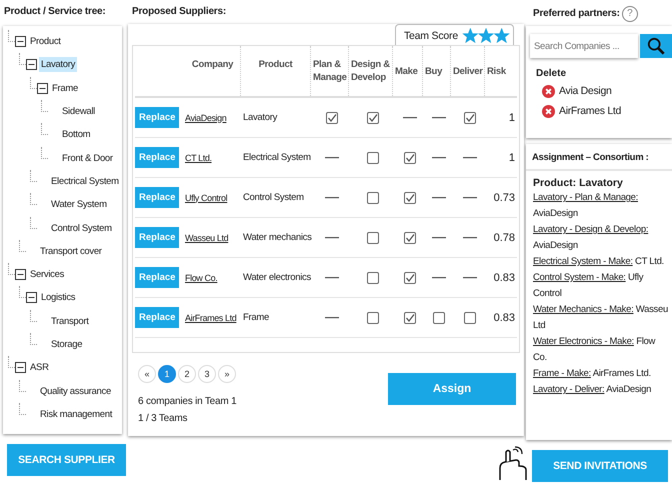 This screenshot has height=484, width=672. Describe the element at coordinates (201, 277) in the screenshot. I see `company-link: Flow Co.` at that location.